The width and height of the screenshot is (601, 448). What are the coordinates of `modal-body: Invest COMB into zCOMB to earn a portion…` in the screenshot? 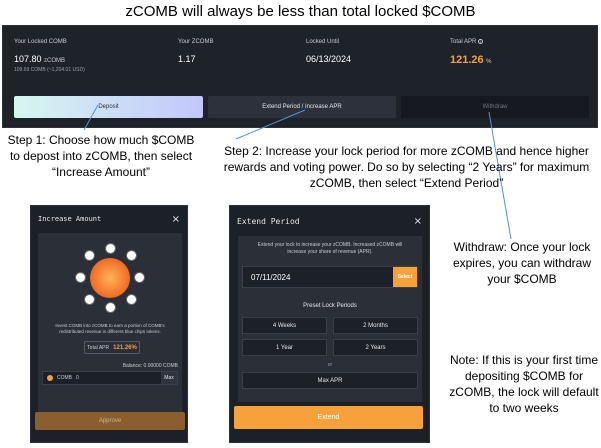 It's located at (110, 326).